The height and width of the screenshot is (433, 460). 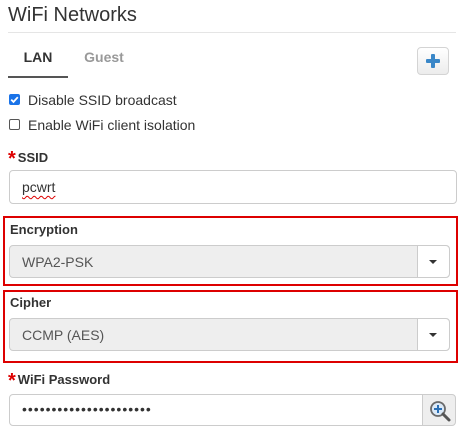 I want to click on wifi-password-label: * WiFi Password, so click(x=59, y=379).